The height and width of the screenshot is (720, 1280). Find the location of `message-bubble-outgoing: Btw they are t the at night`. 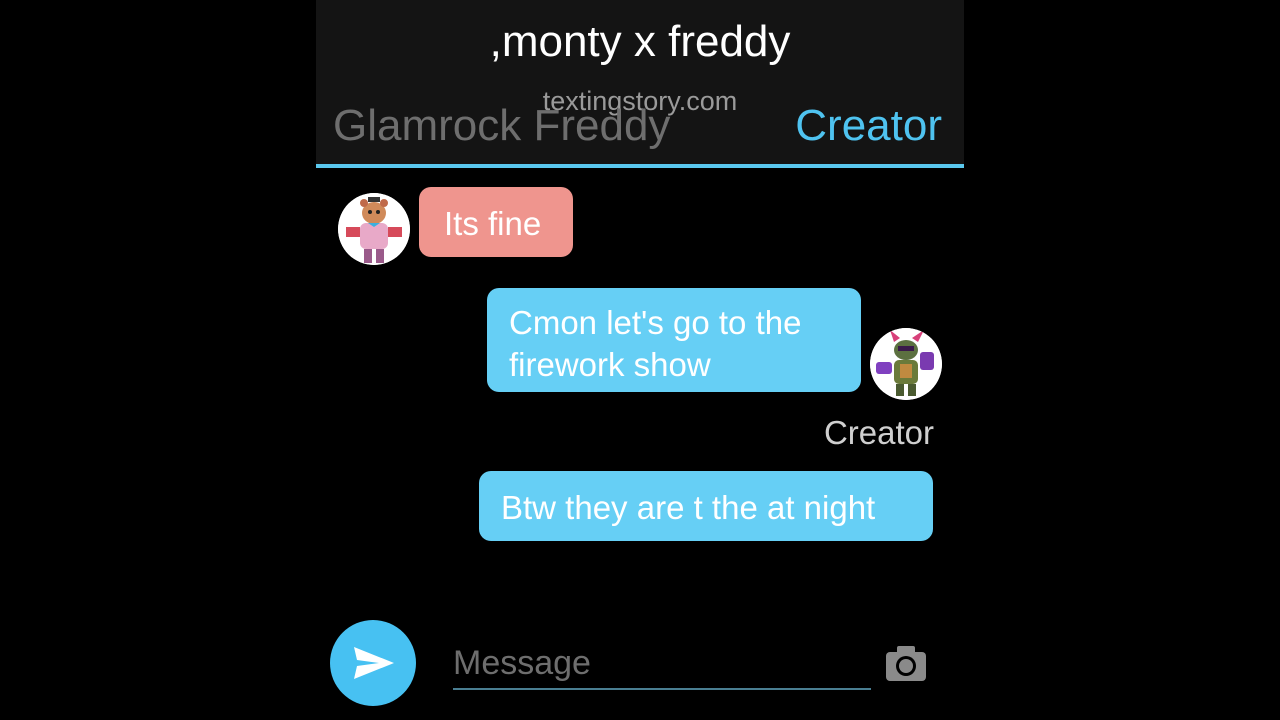

message-bubble-outgoing: Btw they are t the at night is located at coordinates (706, 506).